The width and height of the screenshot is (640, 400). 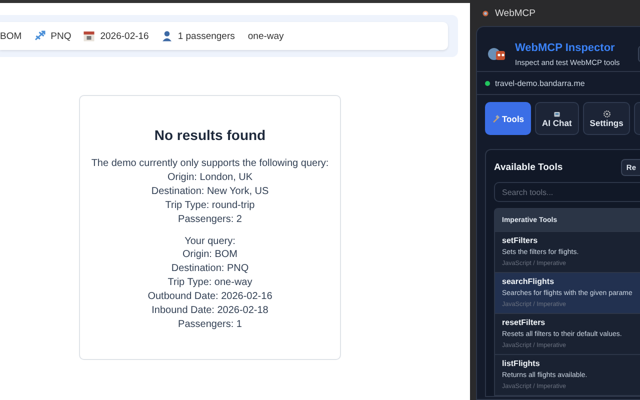 I want to click on tab-button: AI Chat, so click(x=557, y=118).